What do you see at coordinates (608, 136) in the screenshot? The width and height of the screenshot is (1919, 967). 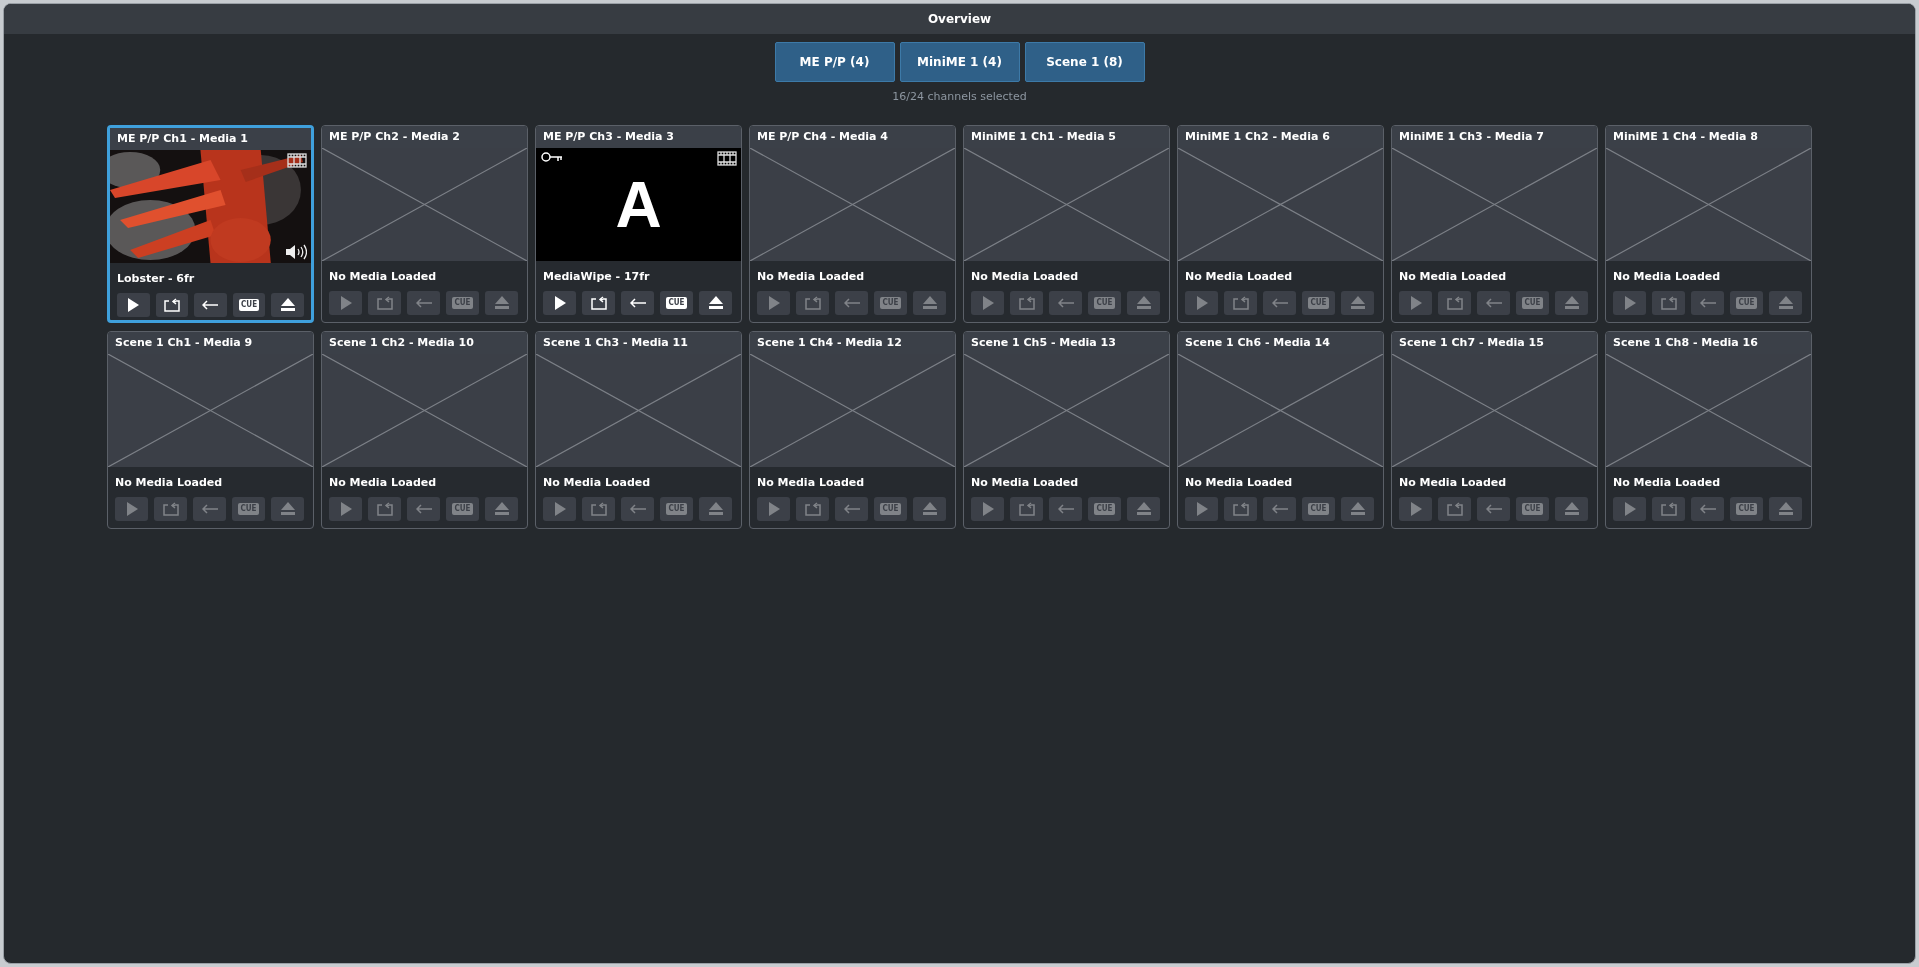 I see `channel-title: ME P/P Ch3 - Media 3` at bounding box center [608, 136].